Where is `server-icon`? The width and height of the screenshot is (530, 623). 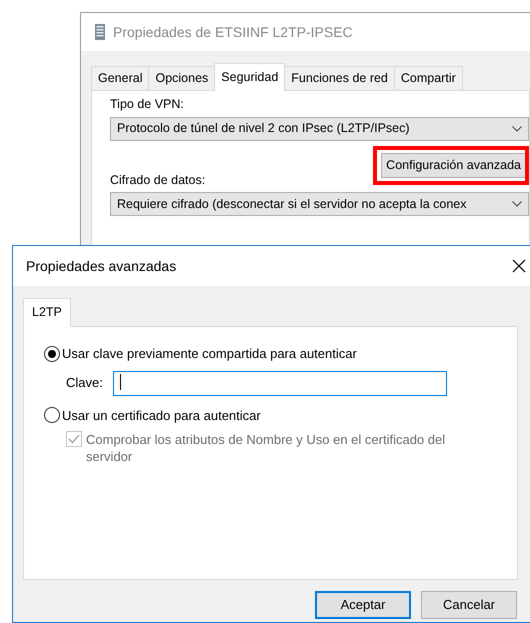
server-icon is located at coordinates (100, 32).